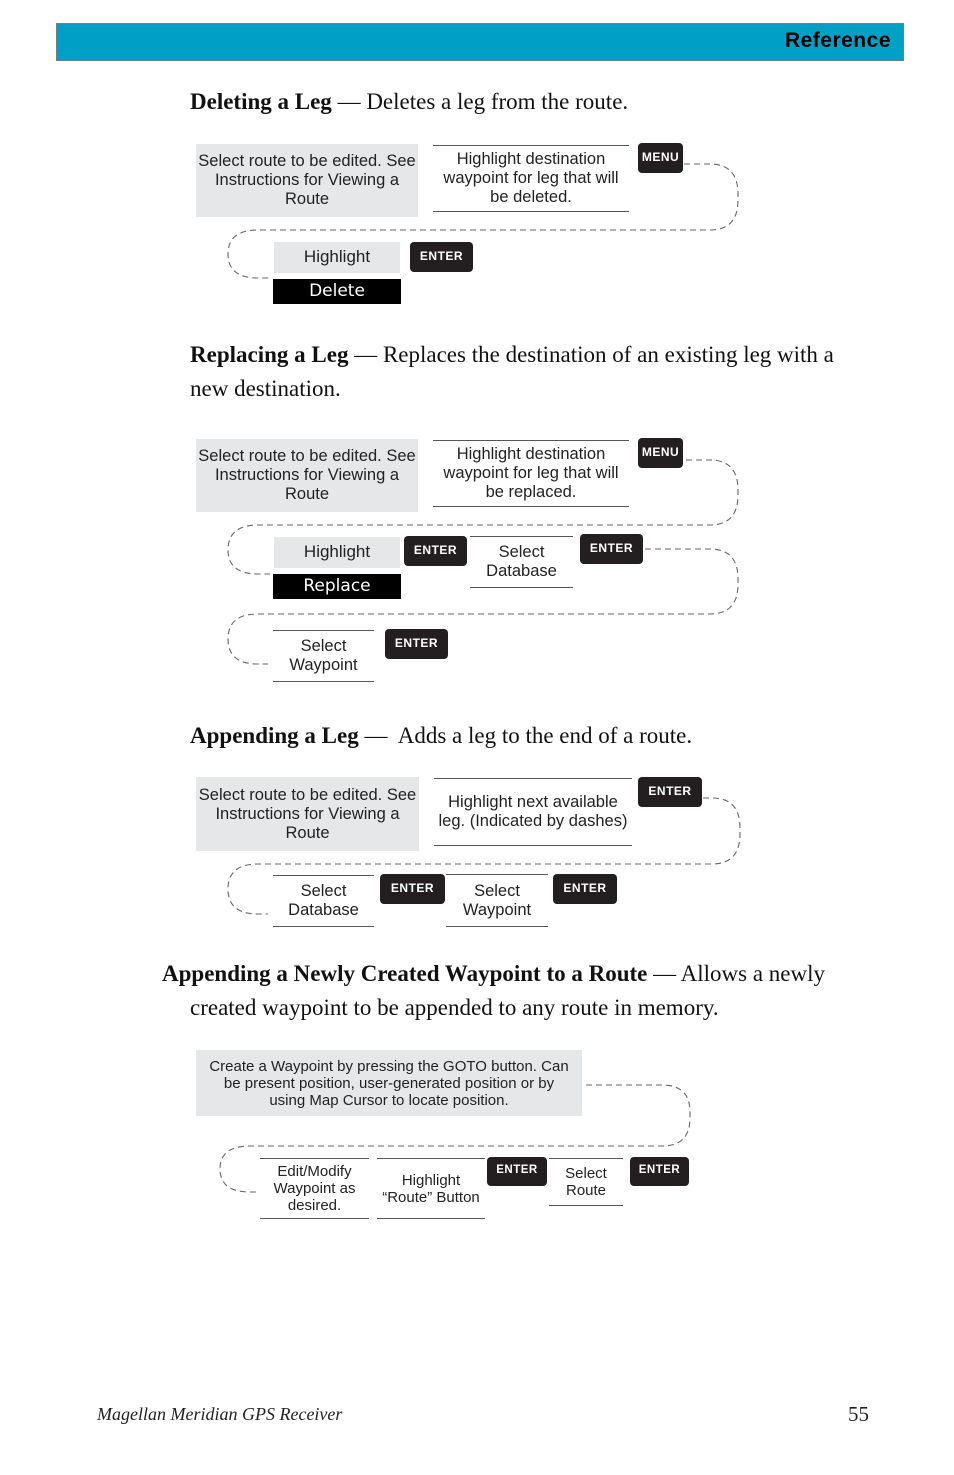 The image size is (954, 1475). What do you see at coordinates (480, 42) in the screenshot?
I see `section-header-bar: Reference` at bounding box center [480, 42].